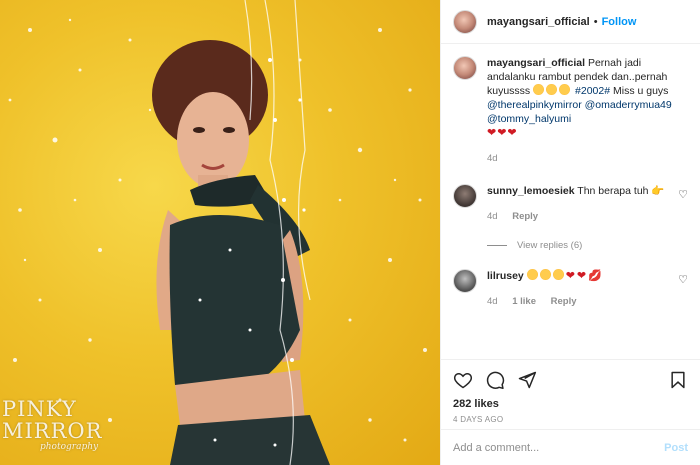 This screenshot has width=700, height=465. Describe the element at coordinates (536, 63) in the screenshot. I see `caption-username: mayangsari_official` at that location.